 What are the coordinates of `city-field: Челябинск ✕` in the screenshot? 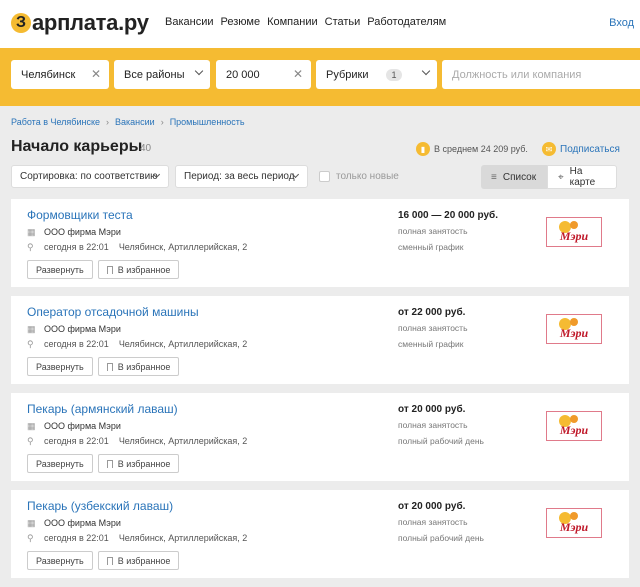 It's located at (60, 74).